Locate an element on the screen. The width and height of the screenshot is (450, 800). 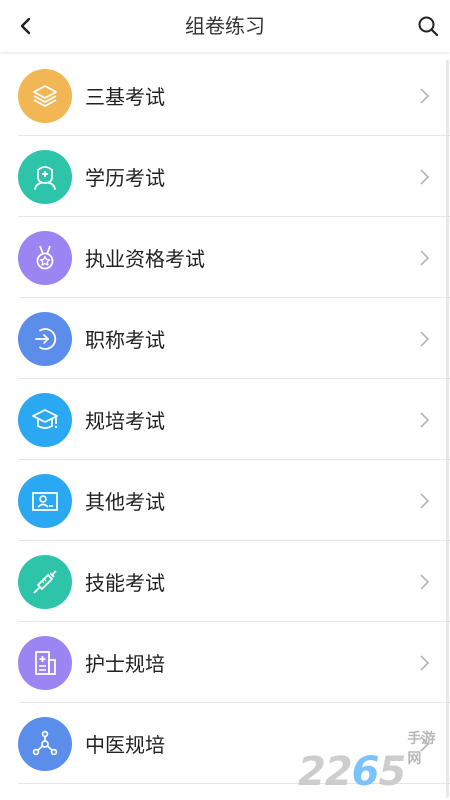
layers-icon is located at coordinates (45, 95).